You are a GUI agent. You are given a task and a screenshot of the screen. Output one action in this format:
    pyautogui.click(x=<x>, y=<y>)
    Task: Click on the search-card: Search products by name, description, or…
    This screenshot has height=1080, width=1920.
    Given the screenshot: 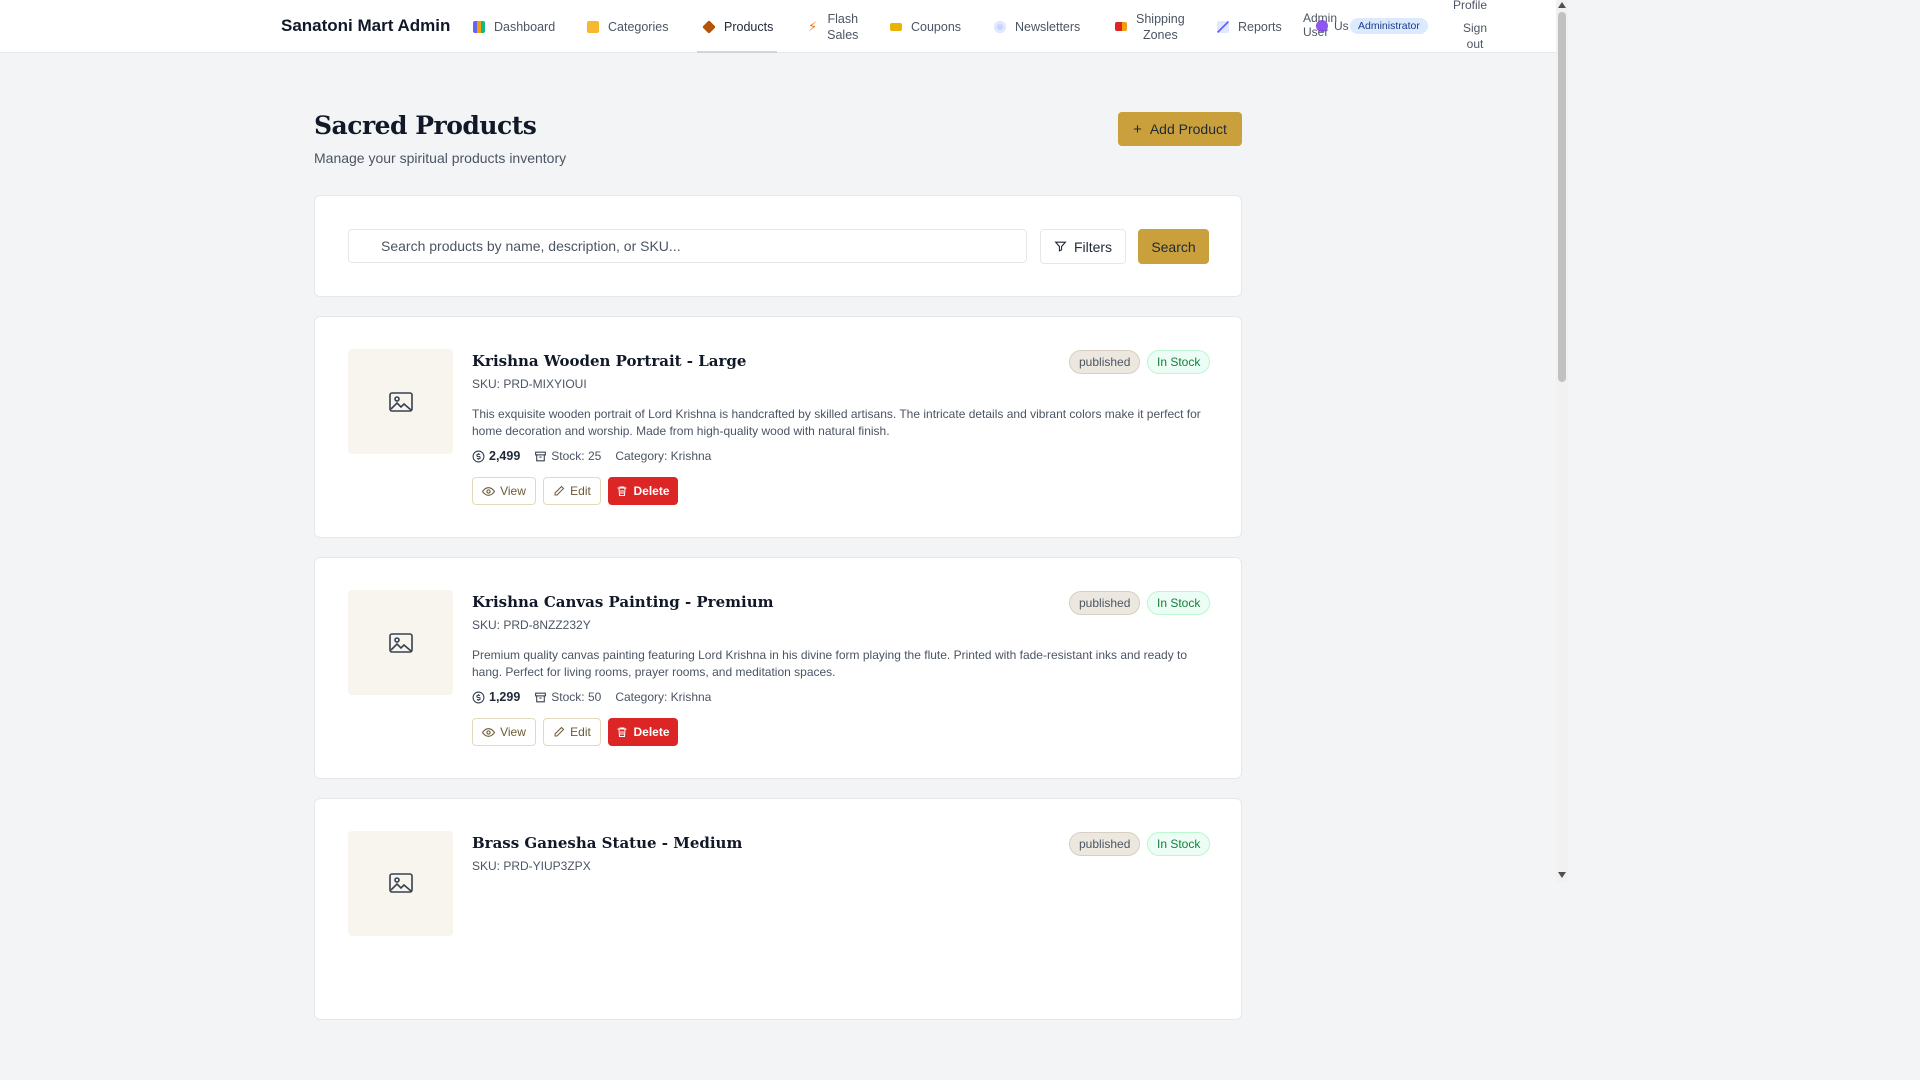 What is the action you would take?
    pyautogui.click(x=778, y=246)
    